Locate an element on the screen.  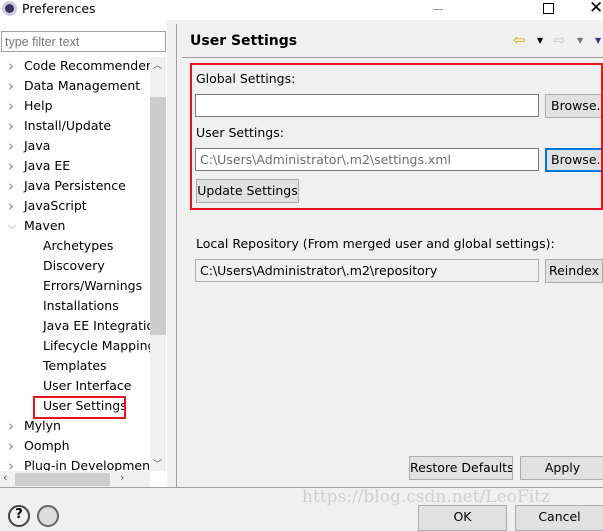
tree-item: User Settings is located at coordinates (75, 406).